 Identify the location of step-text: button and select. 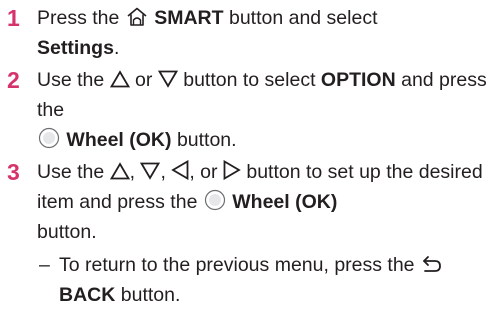
(303, 18).